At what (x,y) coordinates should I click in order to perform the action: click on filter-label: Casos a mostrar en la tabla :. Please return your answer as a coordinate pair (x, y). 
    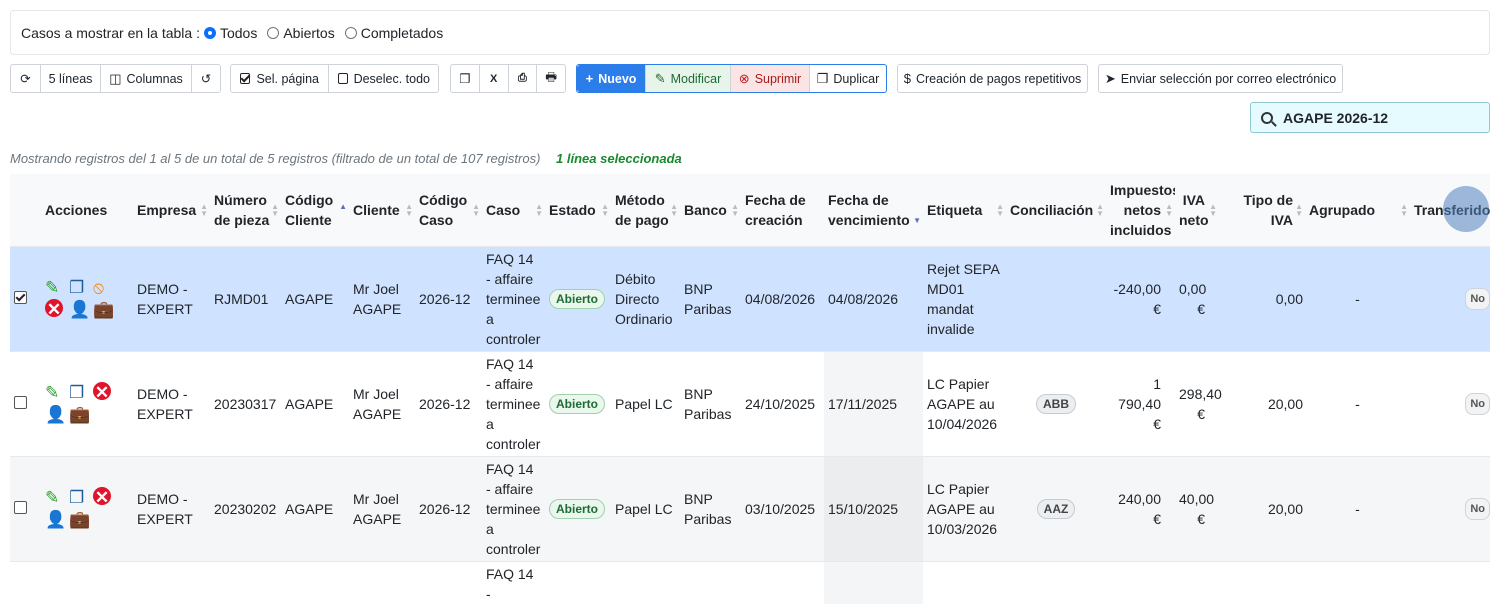
    Looking at the image, I should click on (110, 32).